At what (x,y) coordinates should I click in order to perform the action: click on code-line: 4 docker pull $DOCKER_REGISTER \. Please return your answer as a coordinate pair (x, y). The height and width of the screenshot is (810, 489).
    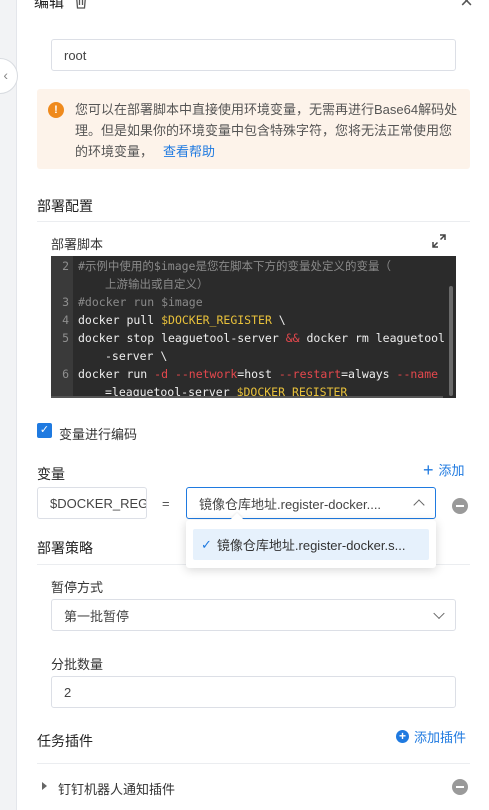
    Looking at the image, I should click on (174, 320).